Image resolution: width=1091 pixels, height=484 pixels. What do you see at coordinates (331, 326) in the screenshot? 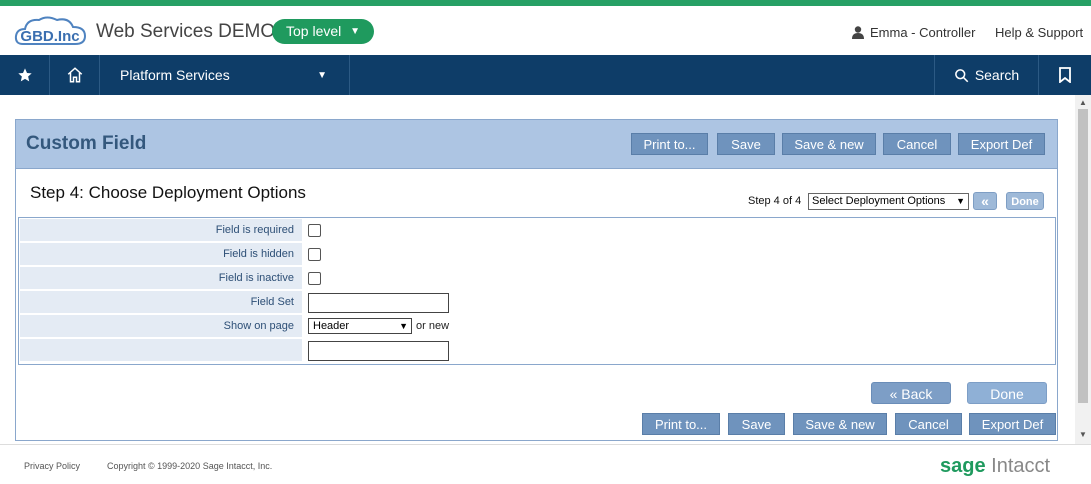
I see `show-on-page-value: Header` at bounding box center [331, 326].